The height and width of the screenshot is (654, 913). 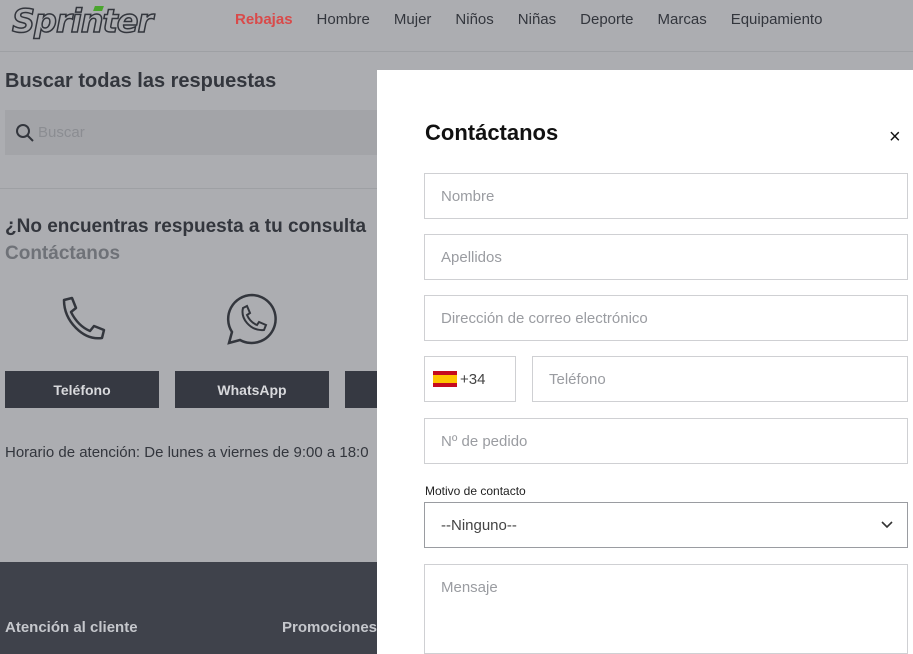 What do you see at coordinates (25, 132) in the screenshot?
I see `search-icon` at bounding box center [25, 132].